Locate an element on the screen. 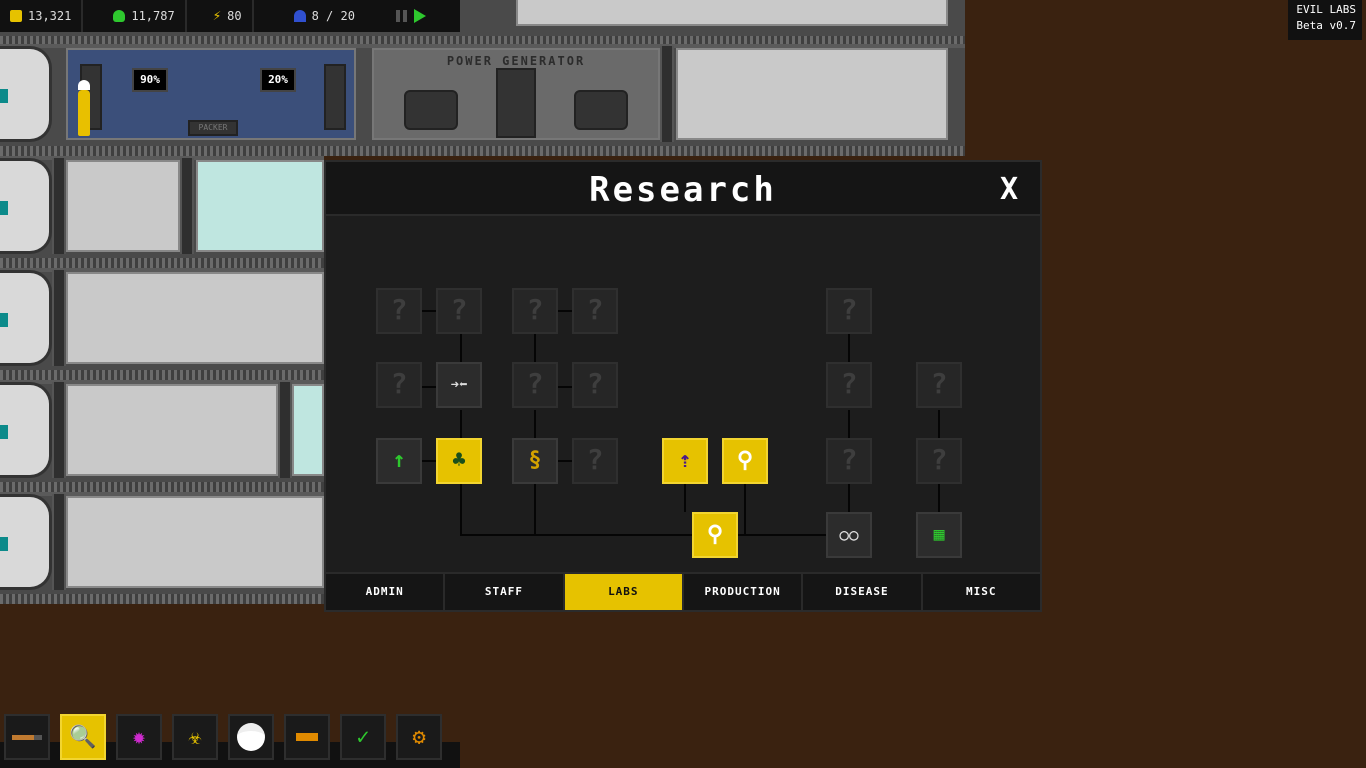  power-generator-room: POWER GENERATOR is located at coordinates (516, 94).